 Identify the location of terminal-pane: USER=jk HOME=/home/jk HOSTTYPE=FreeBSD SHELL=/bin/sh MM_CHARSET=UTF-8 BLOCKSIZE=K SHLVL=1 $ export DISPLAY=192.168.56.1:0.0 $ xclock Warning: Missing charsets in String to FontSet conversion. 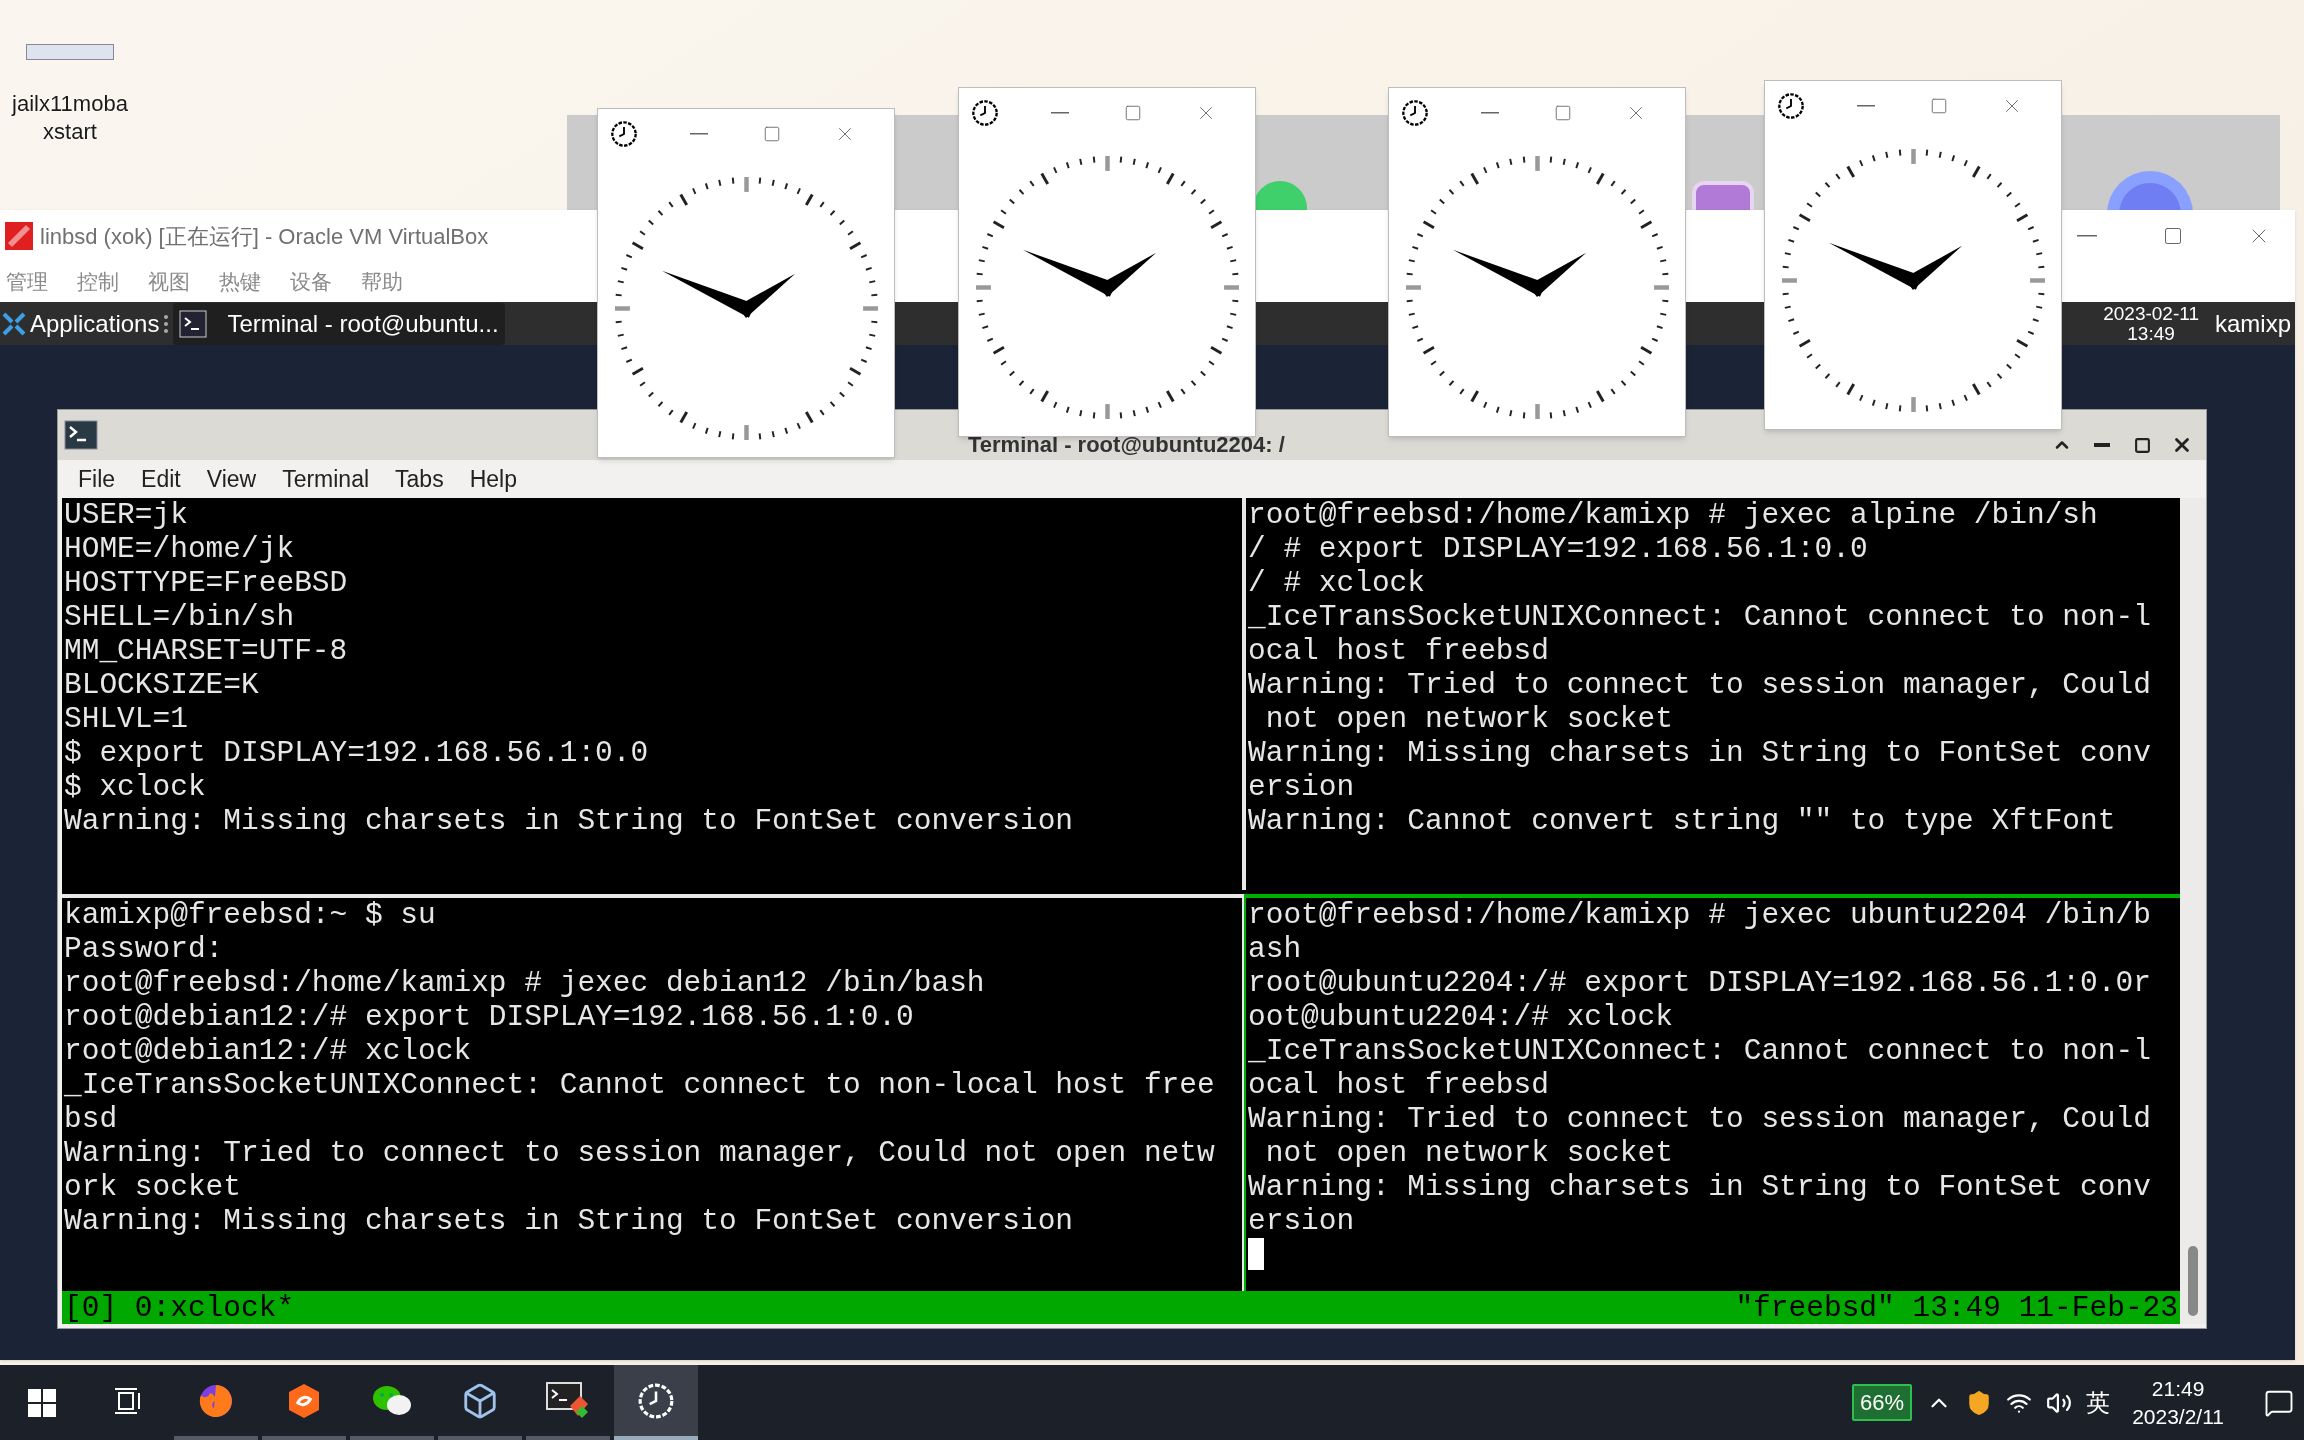
(653, 694).